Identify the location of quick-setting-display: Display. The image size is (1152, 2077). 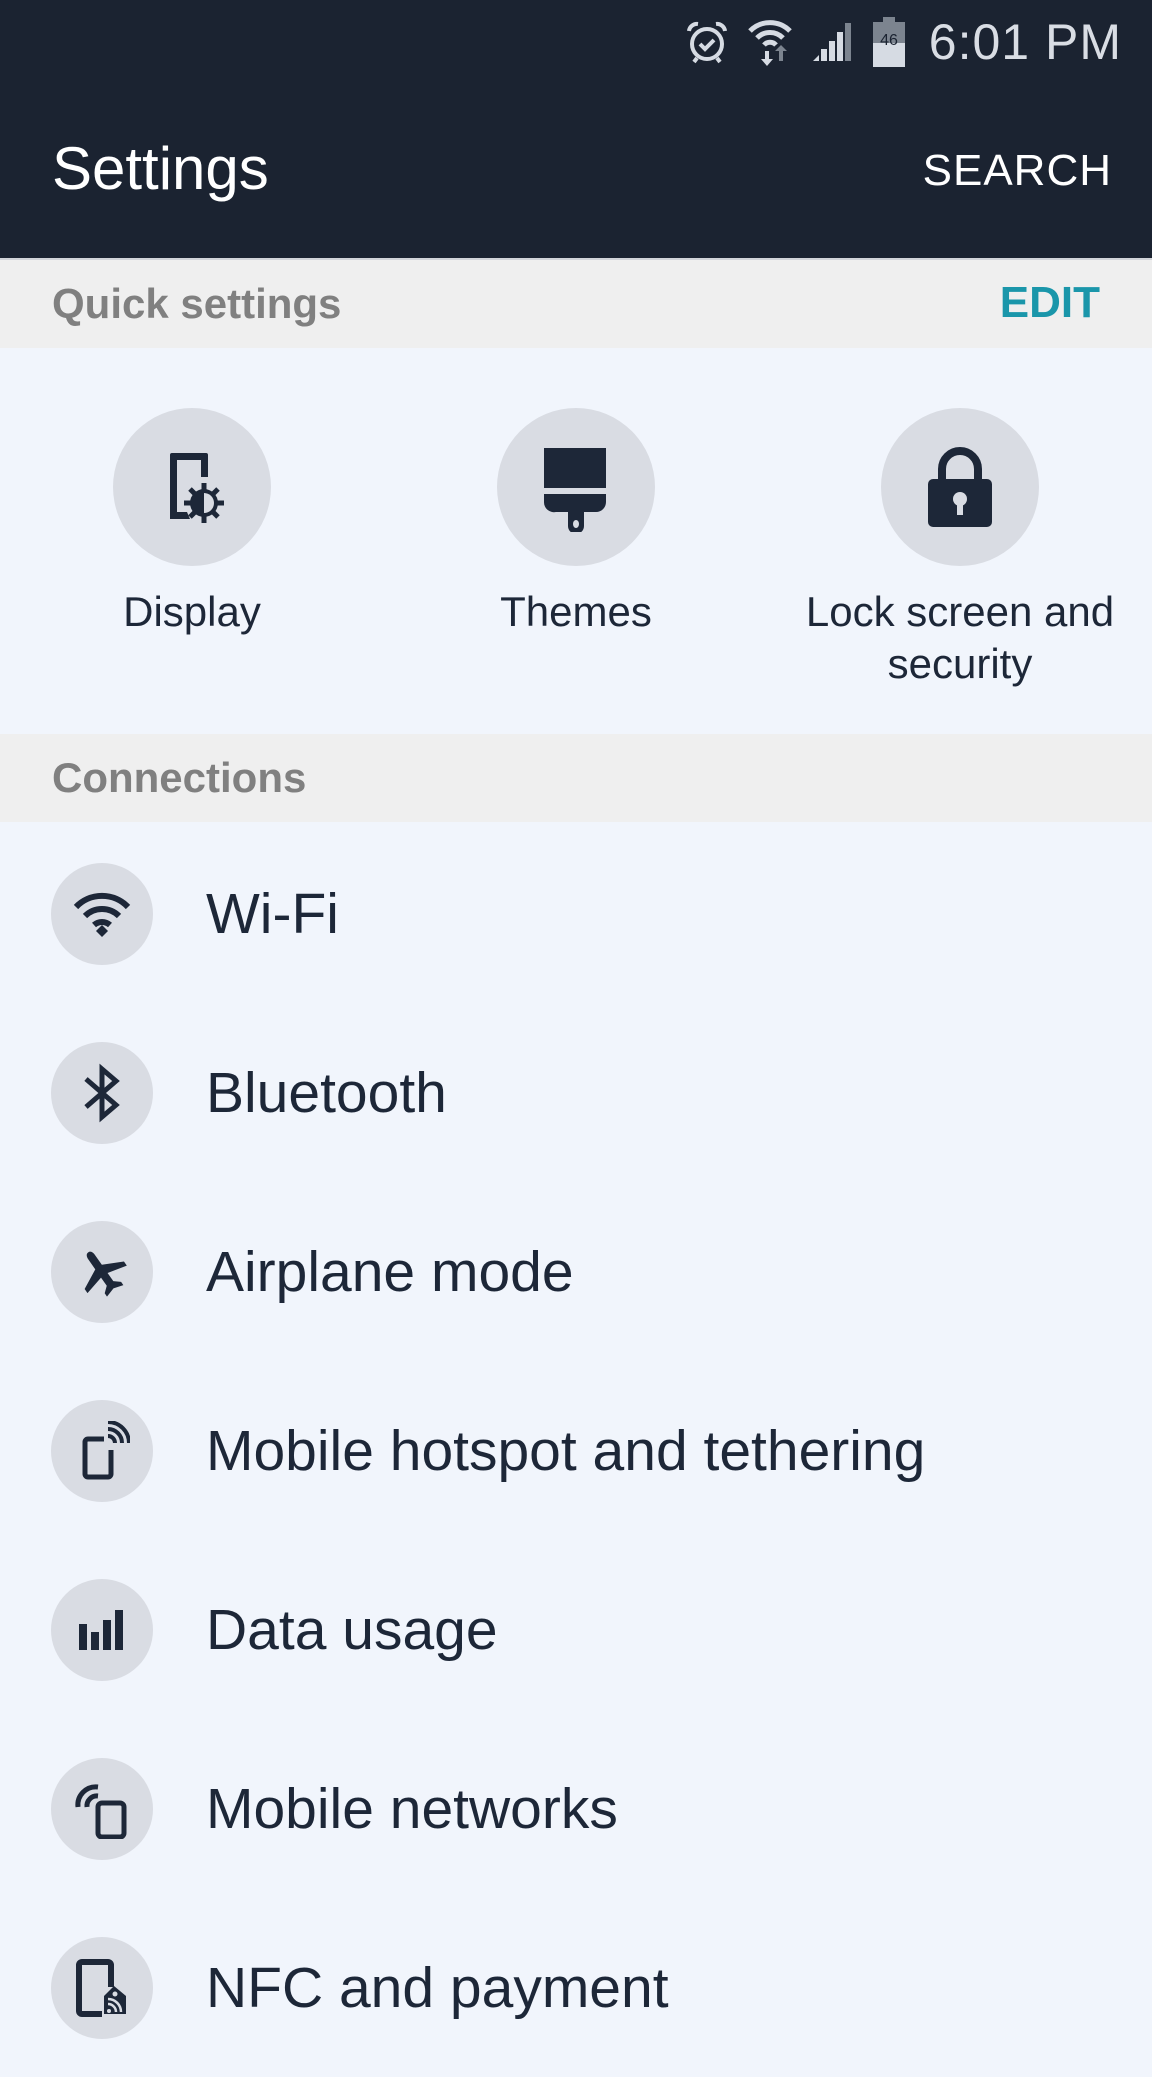
(192, 523).